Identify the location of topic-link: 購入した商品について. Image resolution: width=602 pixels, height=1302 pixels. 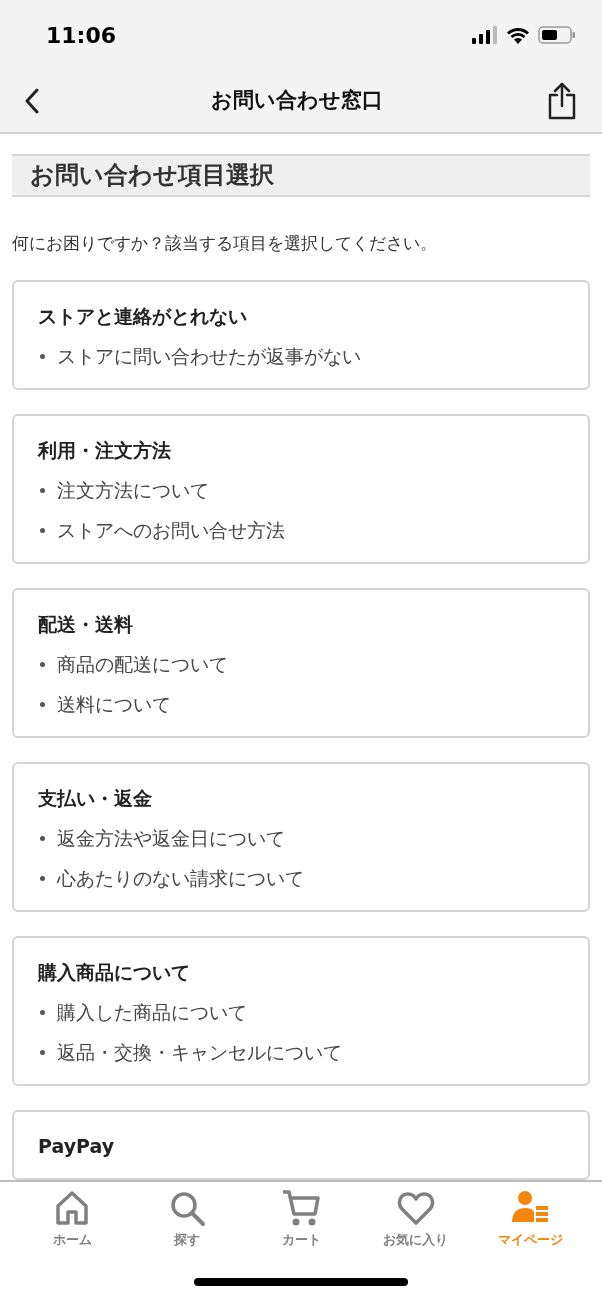
(152, 1012).